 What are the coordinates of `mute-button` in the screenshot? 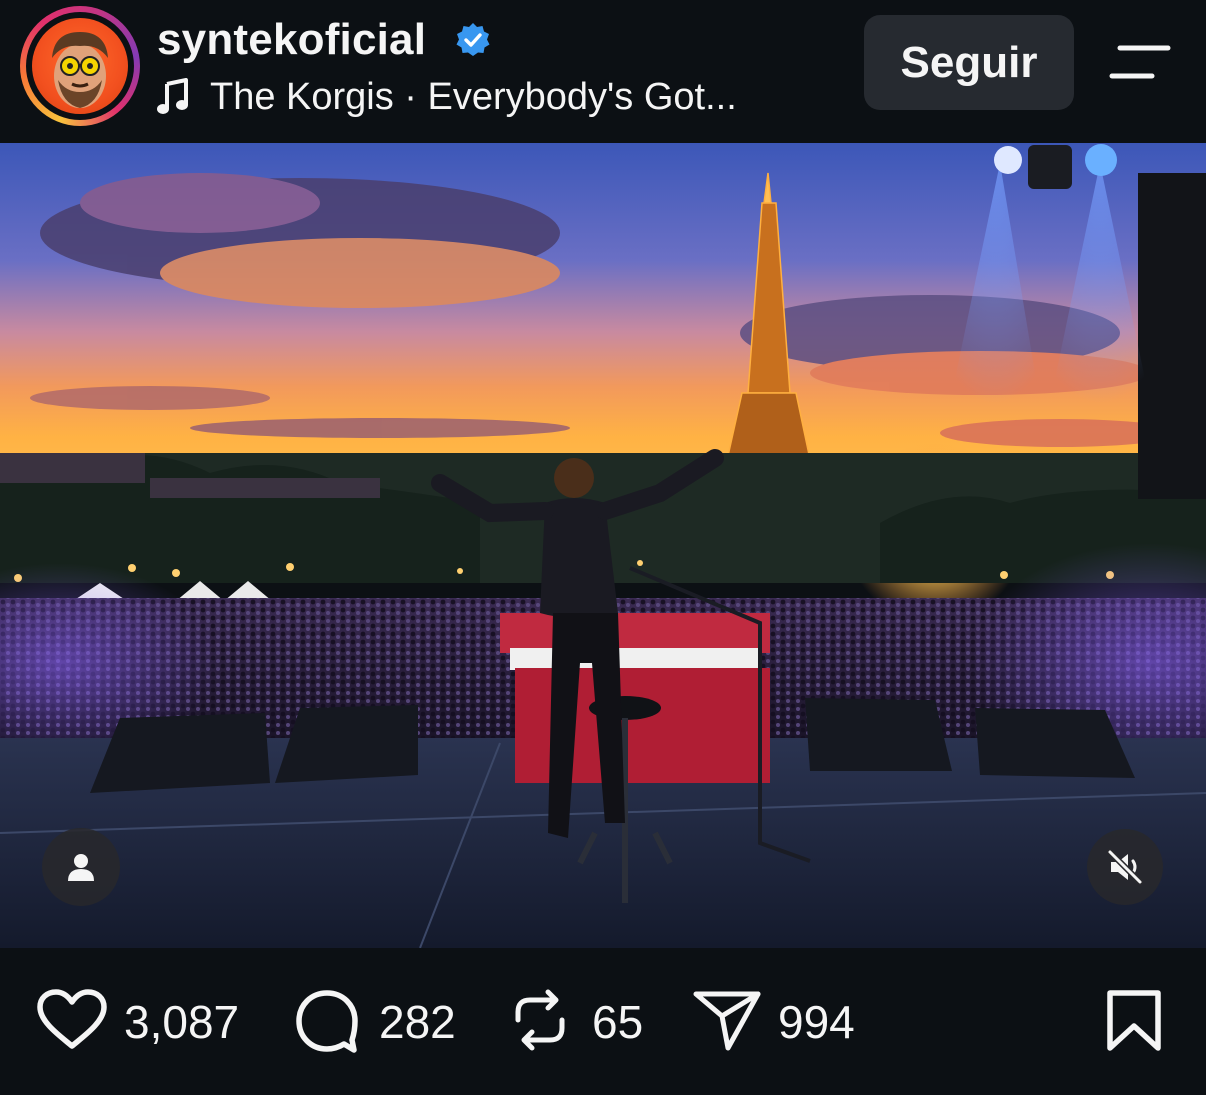 It's located at (1125, 867).